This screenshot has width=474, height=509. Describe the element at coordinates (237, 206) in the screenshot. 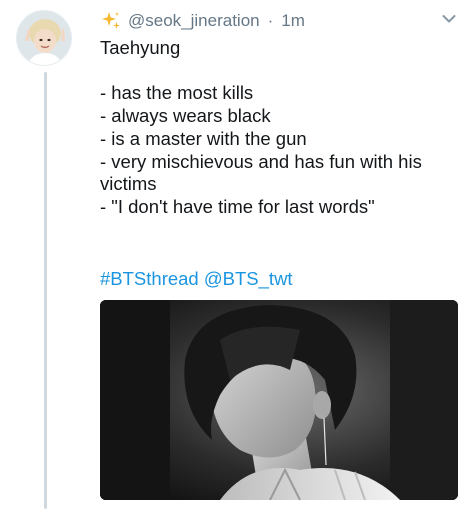

I see `tweet-line: - "I don't have time for last words"` at that location.